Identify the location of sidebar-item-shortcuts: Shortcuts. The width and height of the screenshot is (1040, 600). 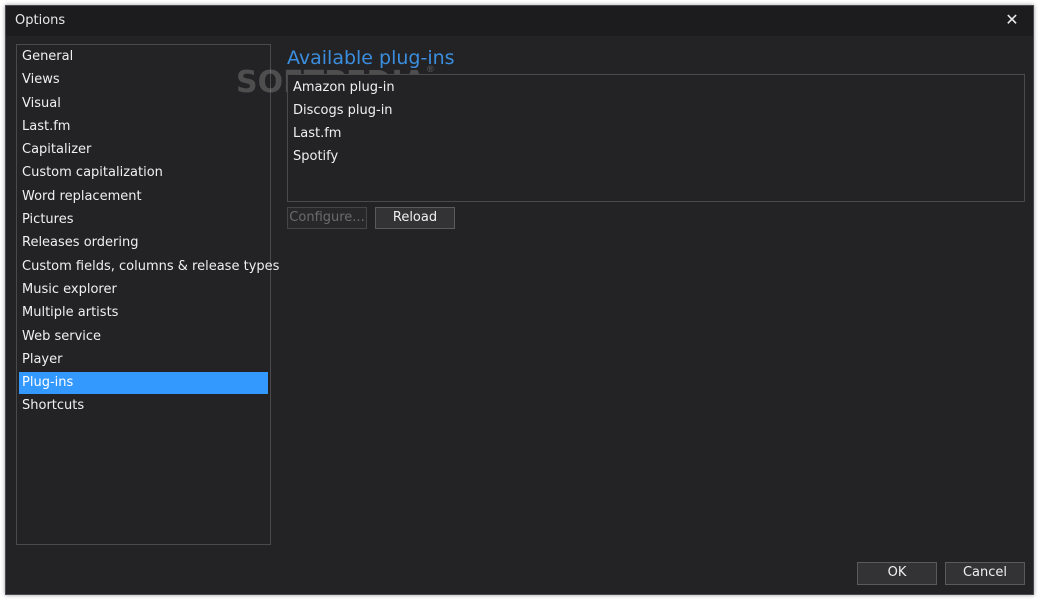
(143, 406).